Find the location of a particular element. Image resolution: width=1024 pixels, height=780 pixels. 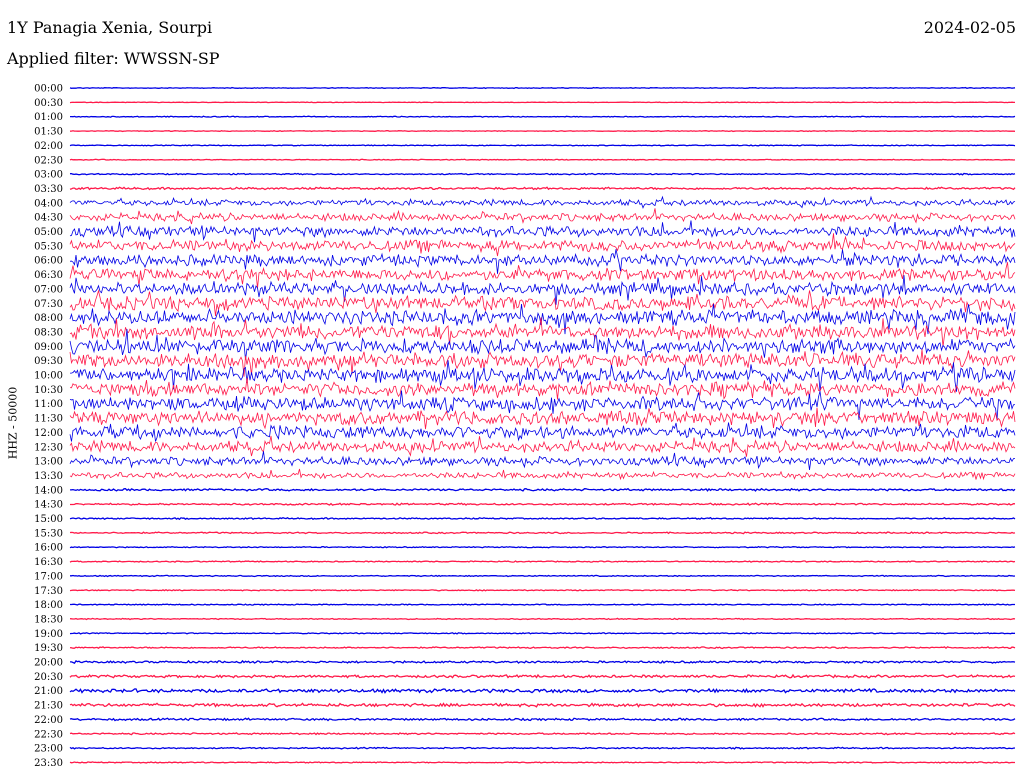

row-time-label: 01:00 is located at coordinates (48, 117).